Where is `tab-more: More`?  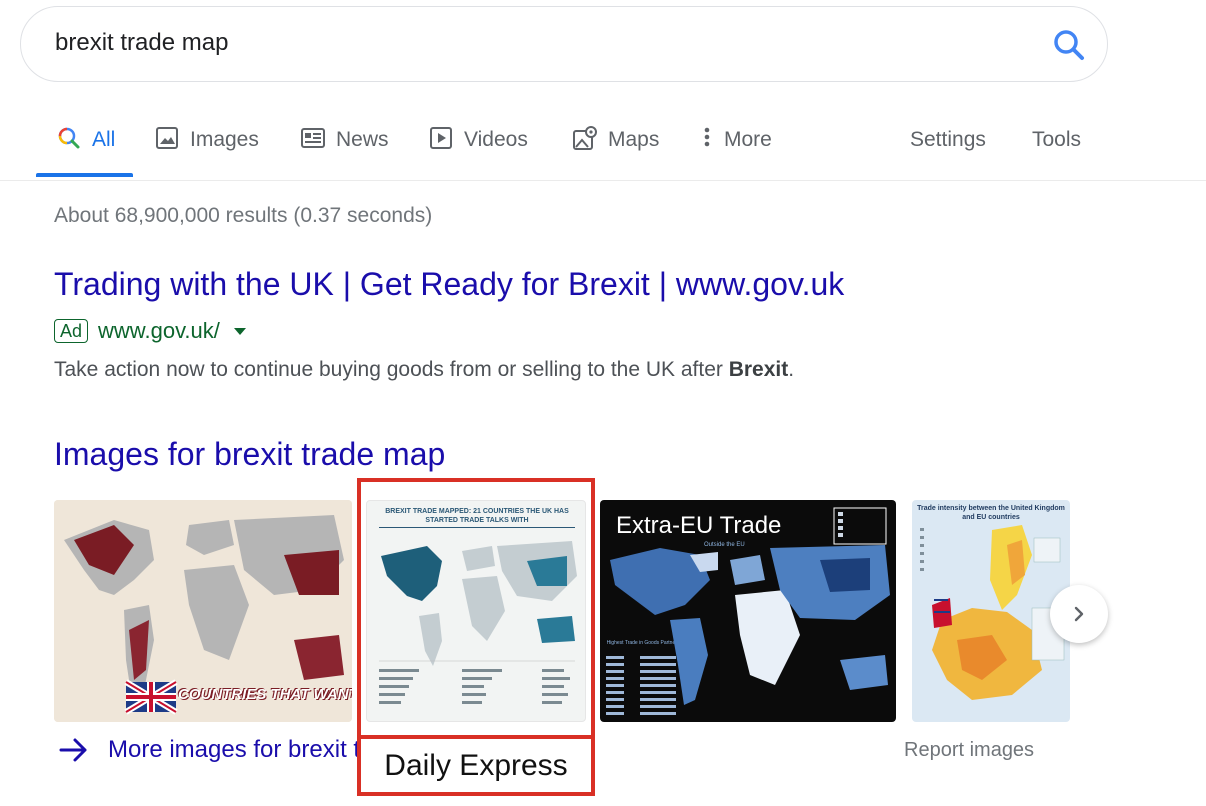
tab-more: More is located at coordinates (736, 148).